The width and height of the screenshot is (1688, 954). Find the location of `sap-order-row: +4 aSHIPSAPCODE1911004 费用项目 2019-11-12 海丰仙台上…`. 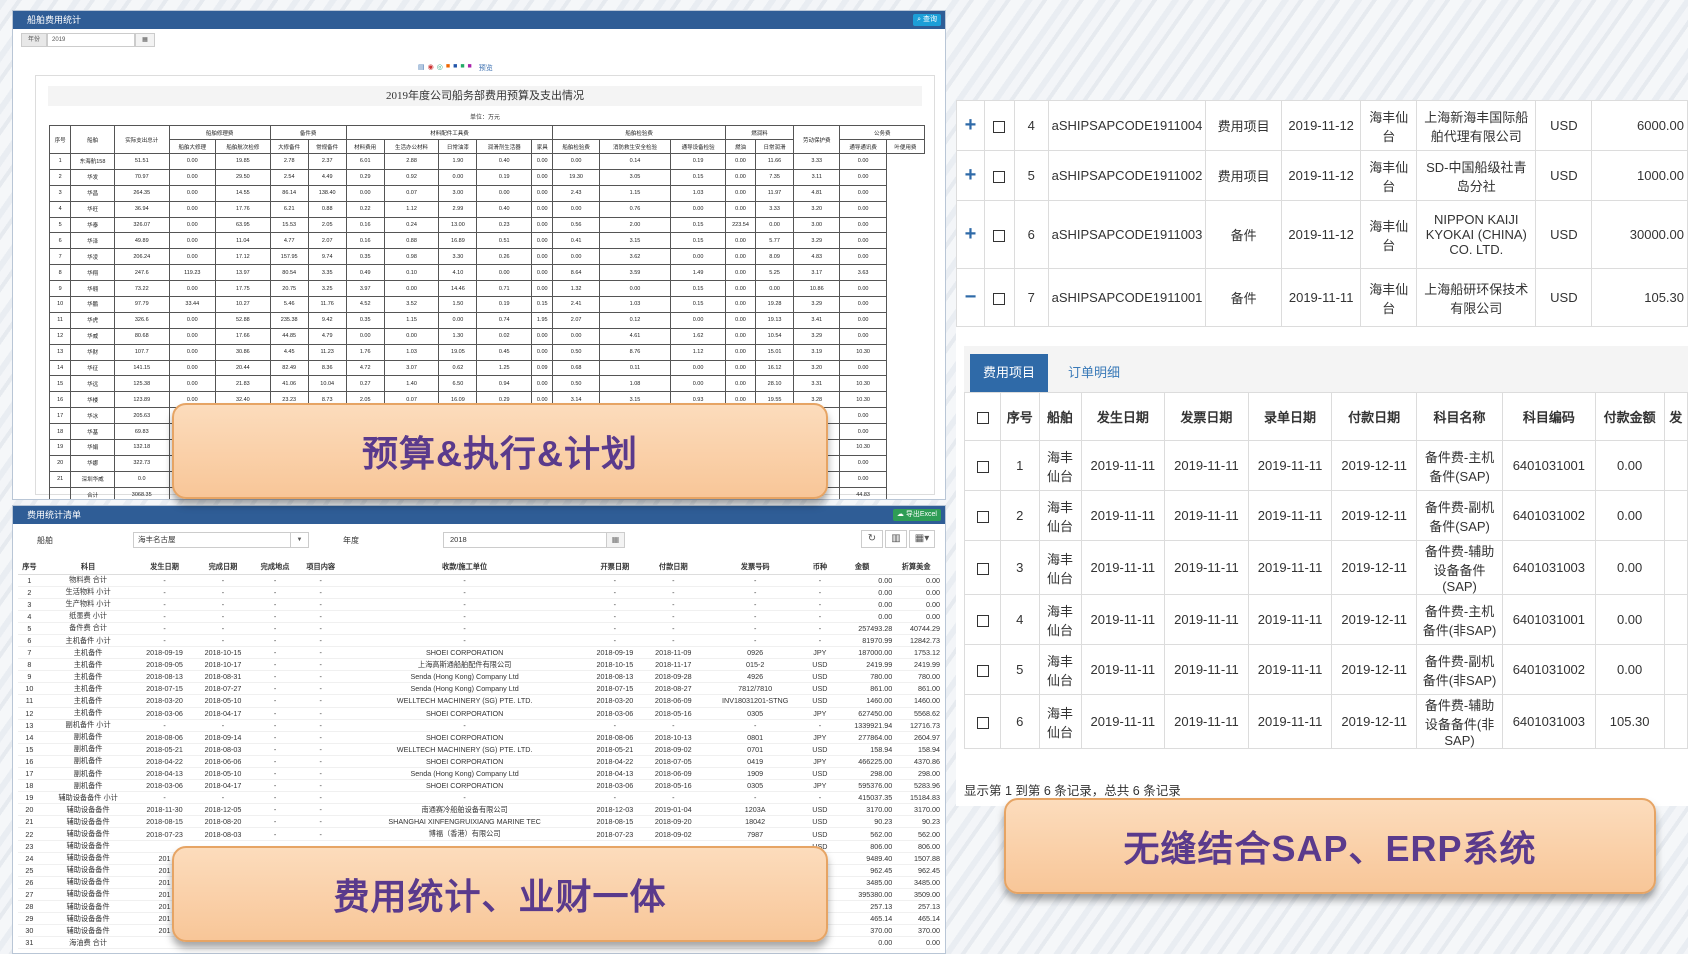

sap-order-row: +4 aSHIPSAPCODE1911004 费用项目 2019-11-12 海丰仙台上… is located at coordinates (1322, 125).